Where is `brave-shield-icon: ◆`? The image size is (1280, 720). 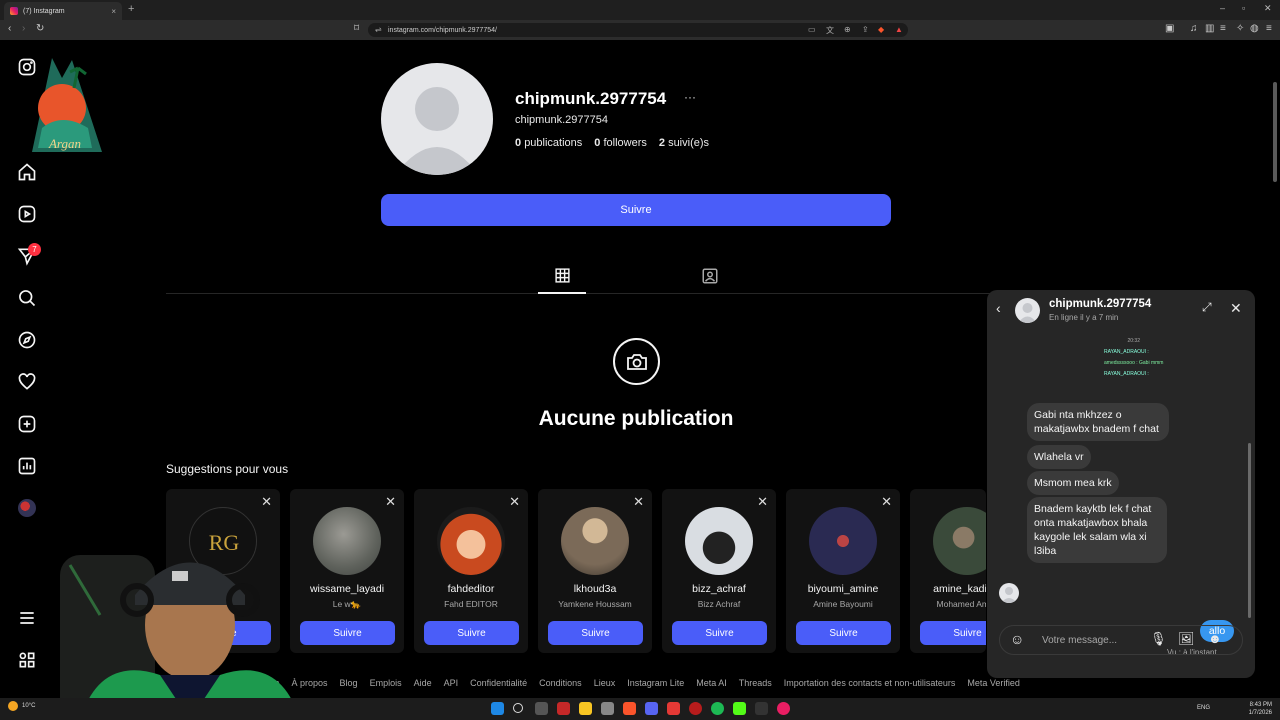 brave-shield-icon: ◆ is located at coordinates (881, 29).